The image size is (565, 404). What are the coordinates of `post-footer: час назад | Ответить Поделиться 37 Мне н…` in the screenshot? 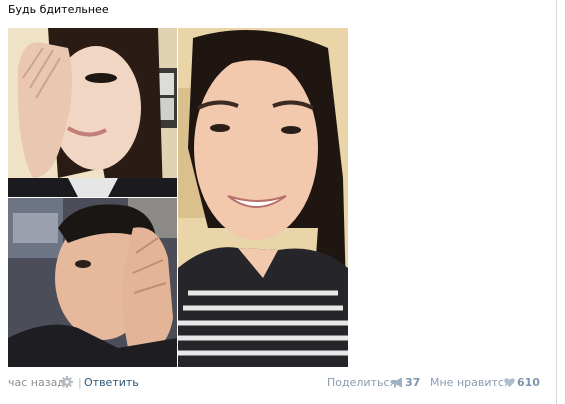 It's located at (274, 383).